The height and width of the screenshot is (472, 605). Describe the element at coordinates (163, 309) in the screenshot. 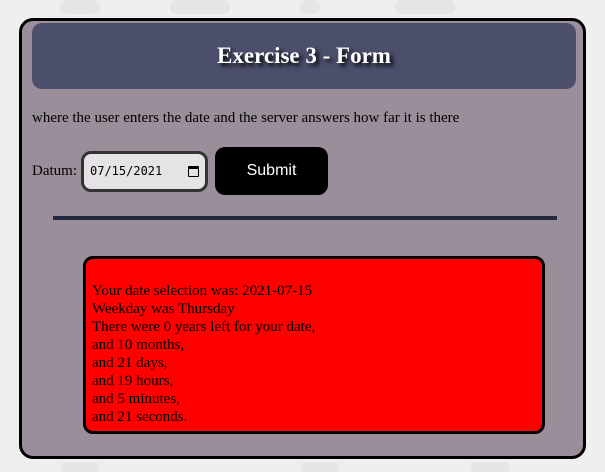

I see `result-line: Weekday was Thursday` at that location.